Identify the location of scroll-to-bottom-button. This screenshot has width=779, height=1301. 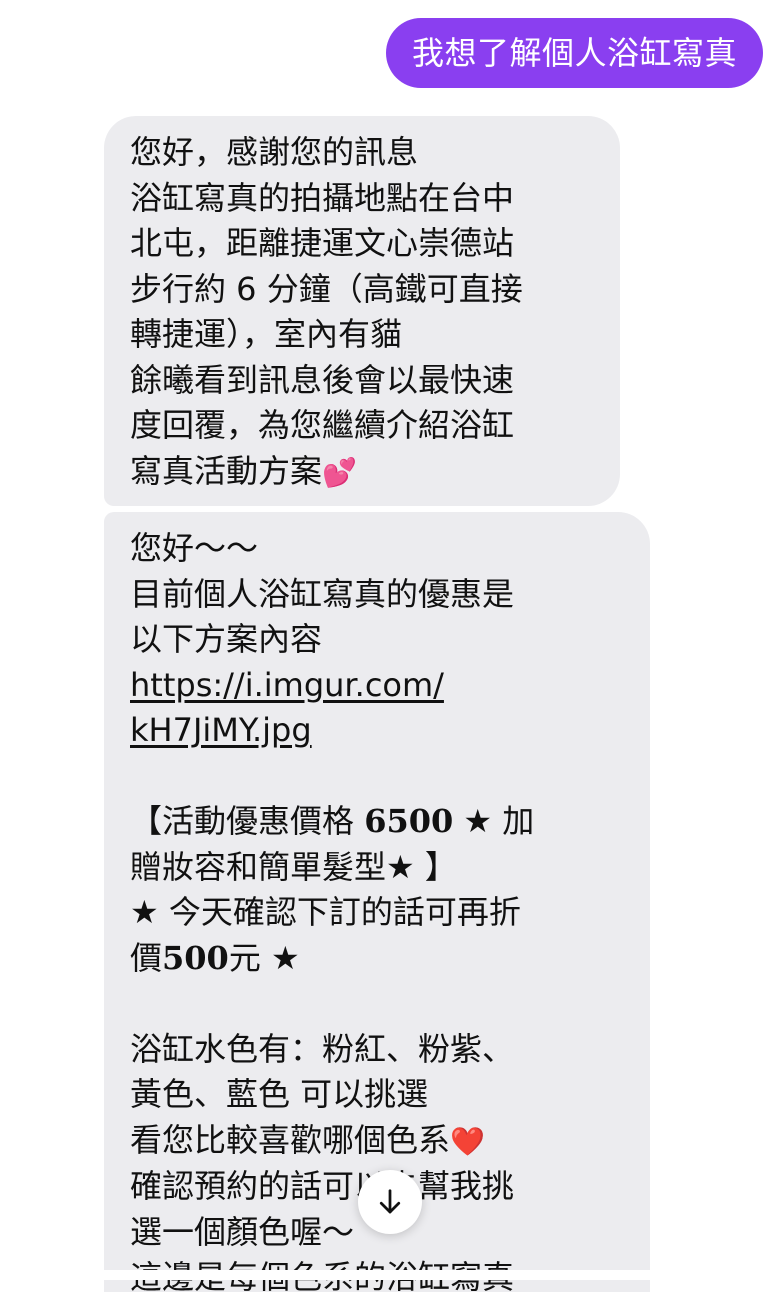
(390, 1202).